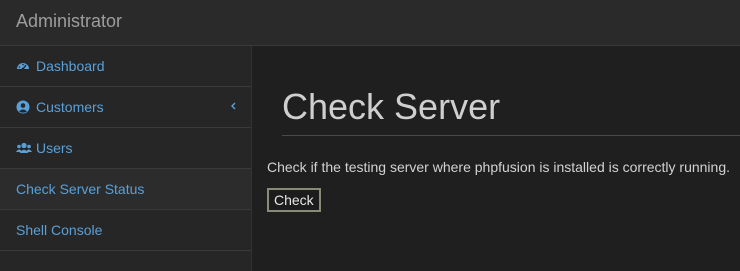  Describe the element at coordinates (233, 105) in the screenshot. I see `chevron-left-icon` at that location.